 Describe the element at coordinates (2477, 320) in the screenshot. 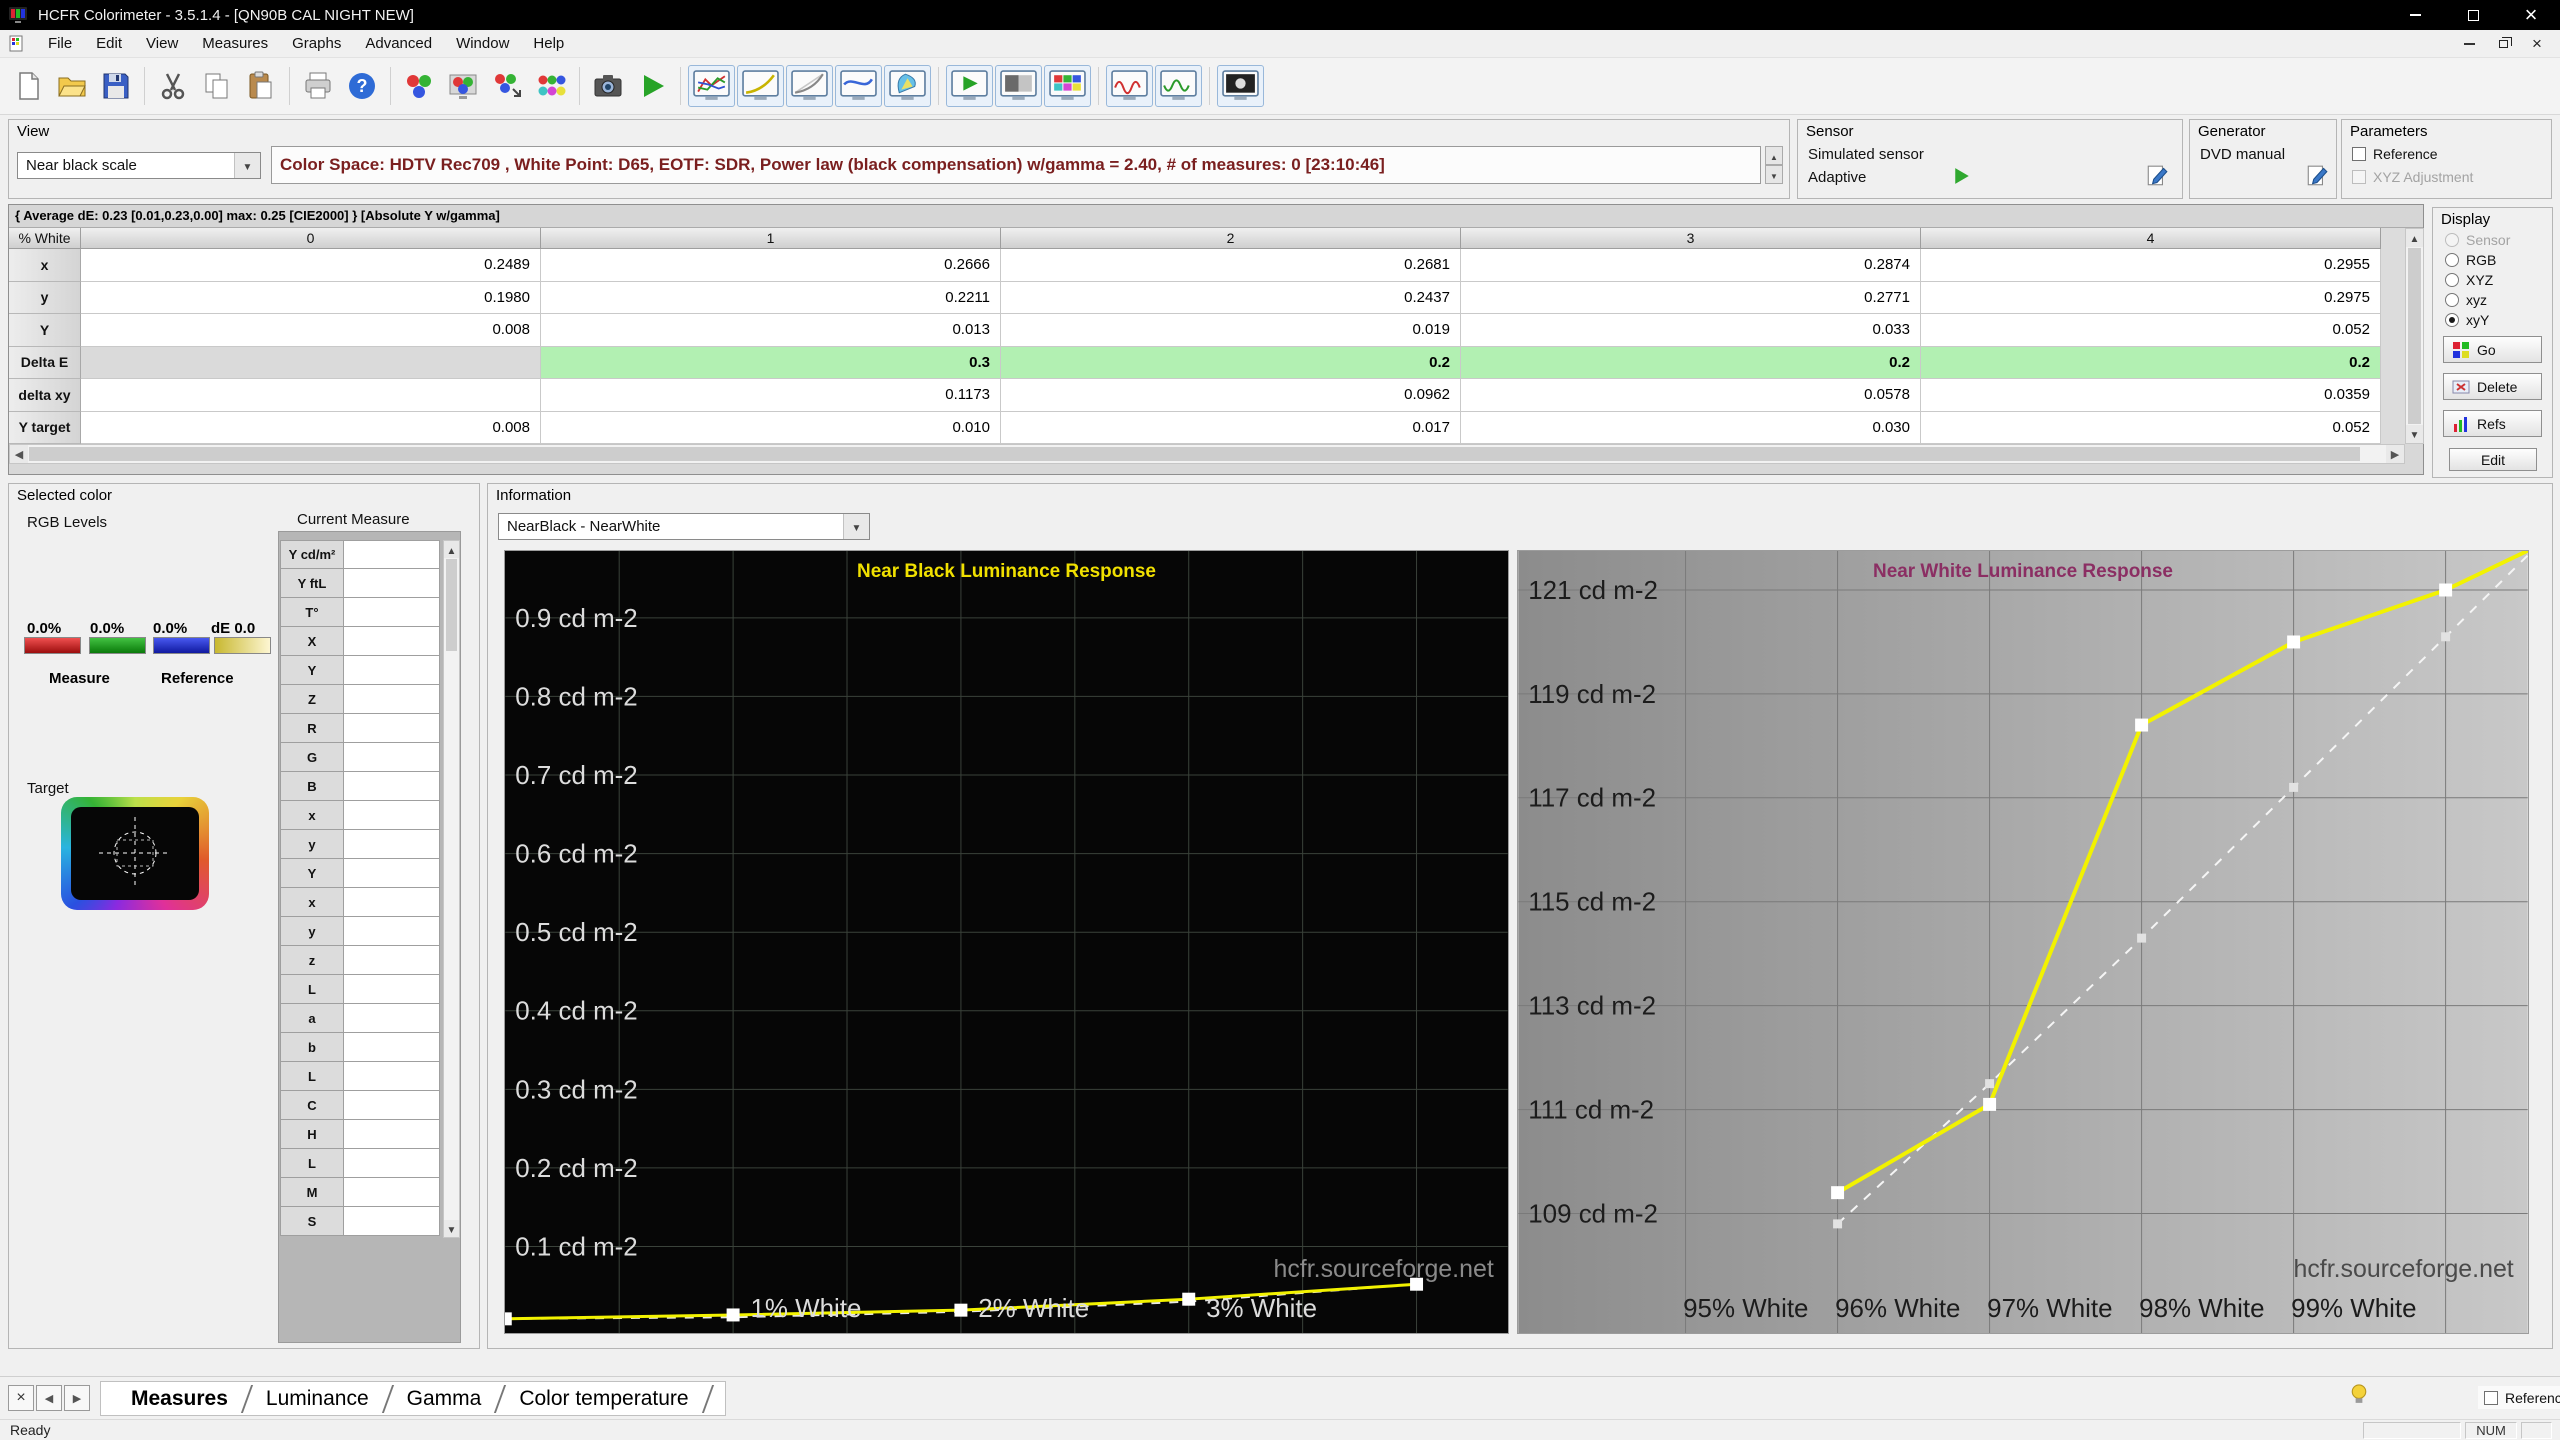

I see `display-mode-xyy: xyY` at that location.